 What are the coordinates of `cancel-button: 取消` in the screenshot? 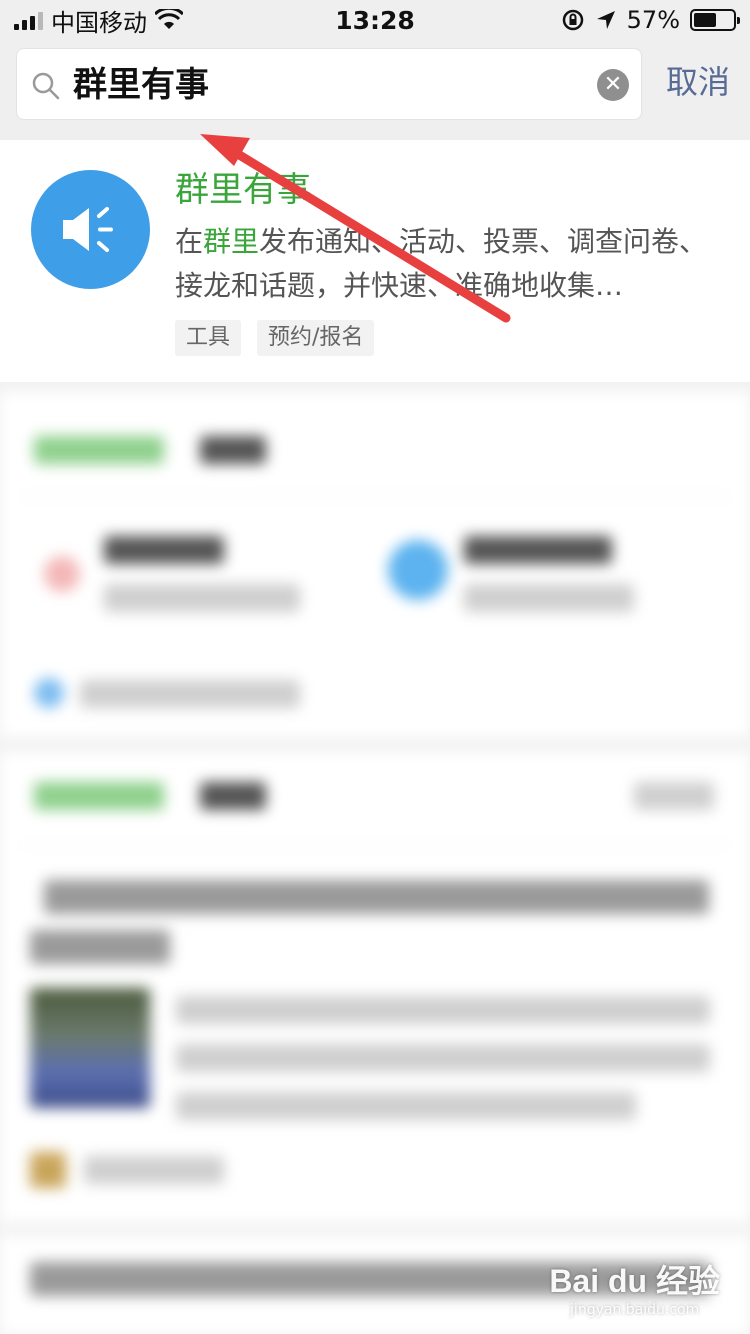 It's located at (698, 82).